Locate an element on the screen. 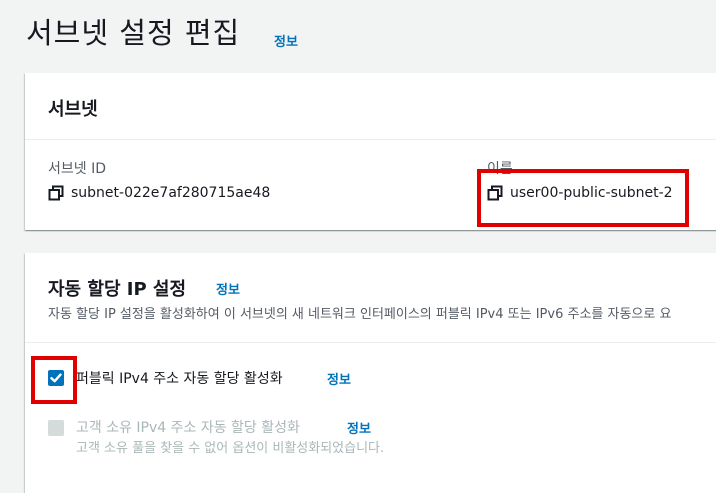 This screenshot has height=493, width=716. subnet-panel-header: 서브넷 is located at coordinates (370, 106).